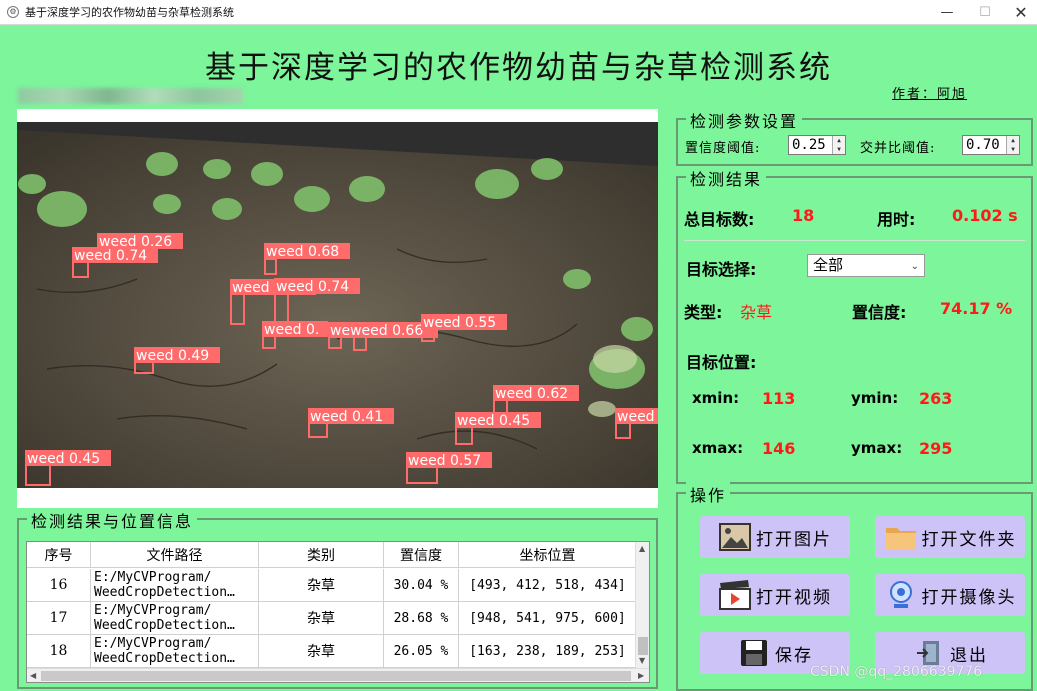  I want to click on time-value: 0.102 s, so click(985, 215).